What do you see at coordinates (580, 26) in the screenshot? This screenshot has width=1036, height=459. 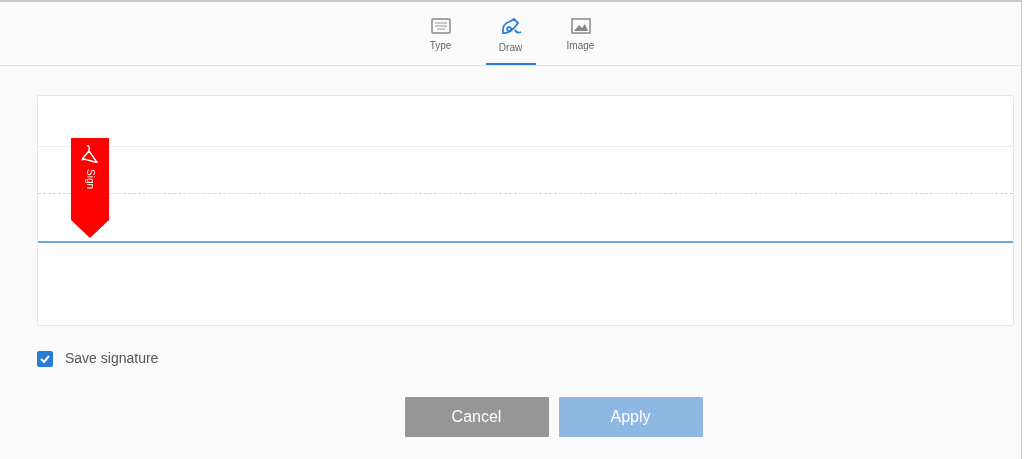 I see `image-icon` at bounding box center [580, 26].